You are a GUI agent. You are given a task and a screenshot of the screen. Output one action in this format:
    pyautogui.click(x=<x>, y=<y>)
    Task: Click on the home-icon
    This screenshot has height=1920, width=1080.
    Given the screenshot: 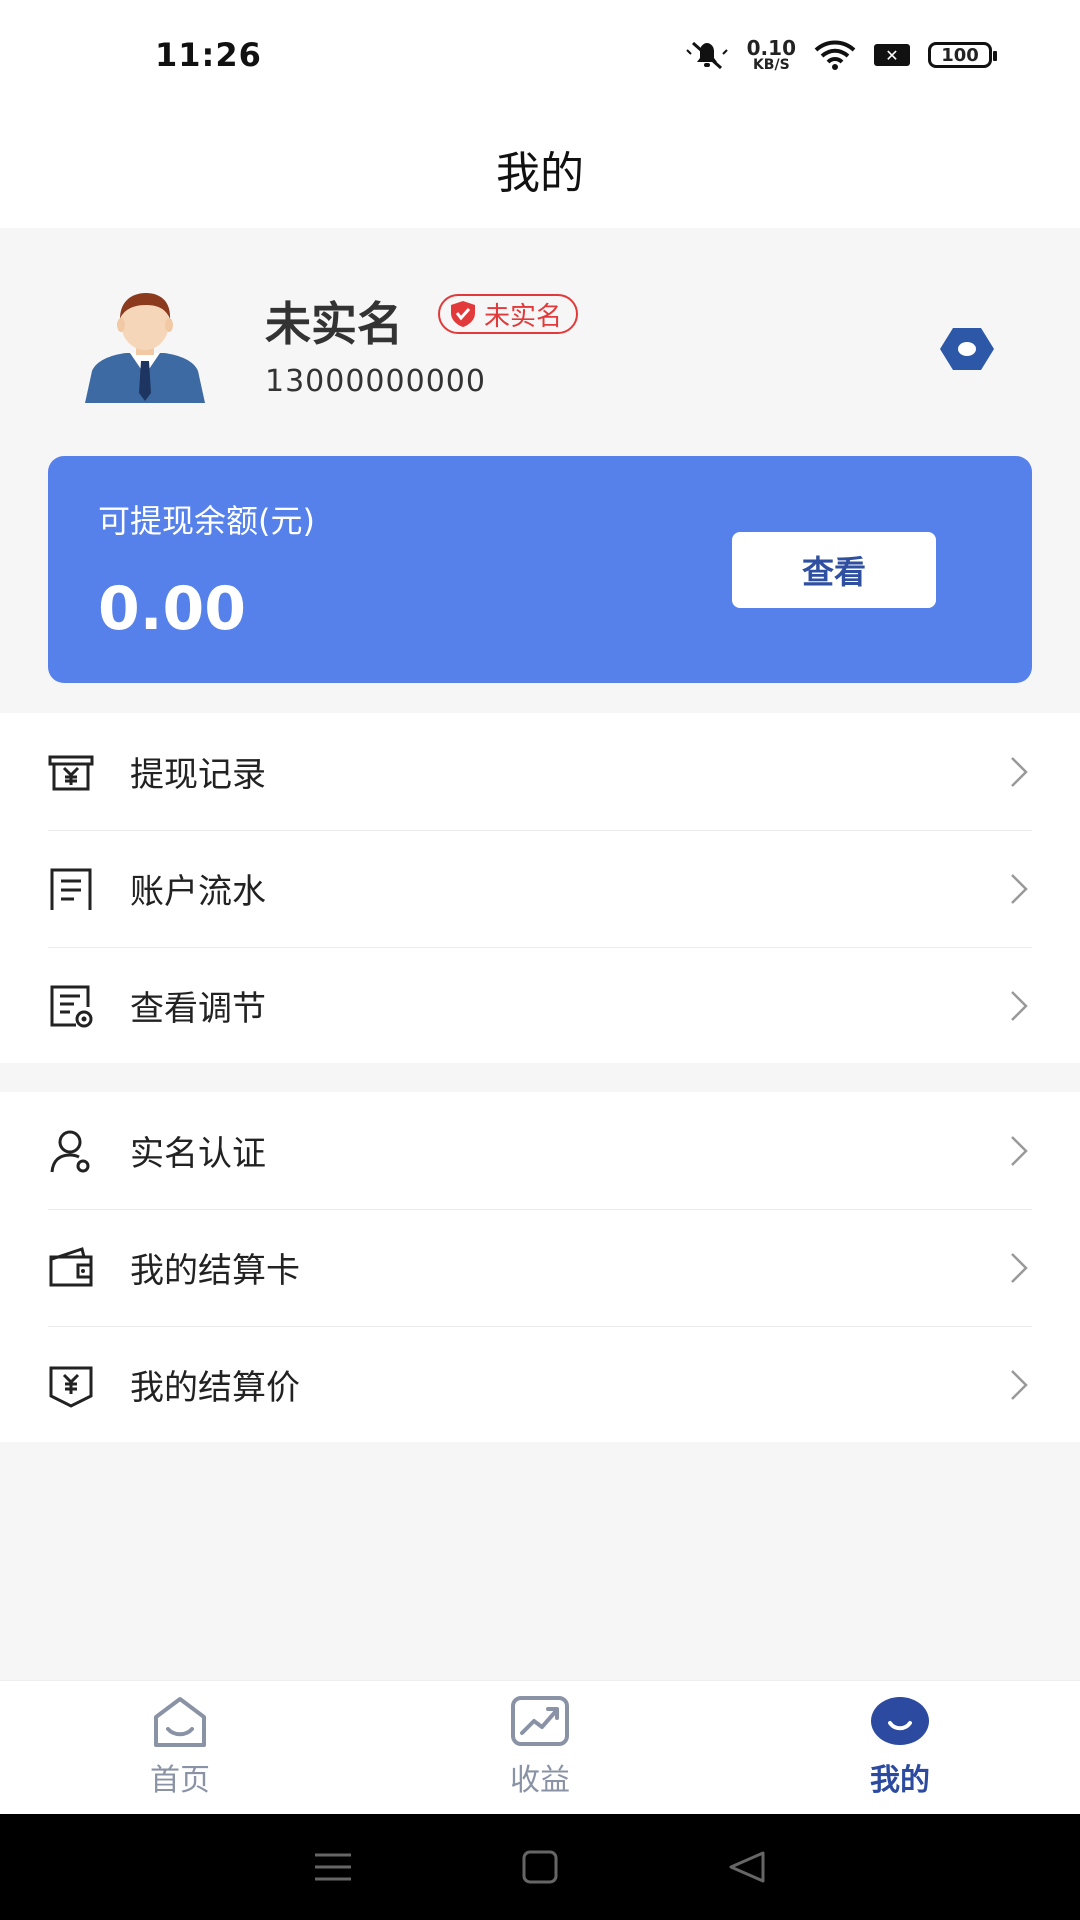 What is the action you would take?
    pyautogui.click(x=180, y=1722)
    